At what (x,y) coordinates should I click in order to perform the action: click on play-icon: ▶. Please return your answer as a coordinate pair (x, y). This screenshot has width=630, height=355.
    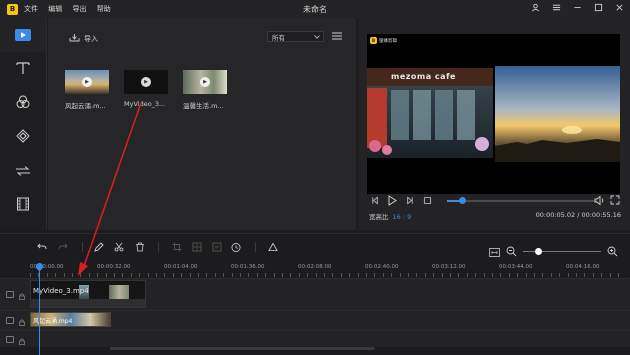
    Looking at the image, I should click on (87, 82).